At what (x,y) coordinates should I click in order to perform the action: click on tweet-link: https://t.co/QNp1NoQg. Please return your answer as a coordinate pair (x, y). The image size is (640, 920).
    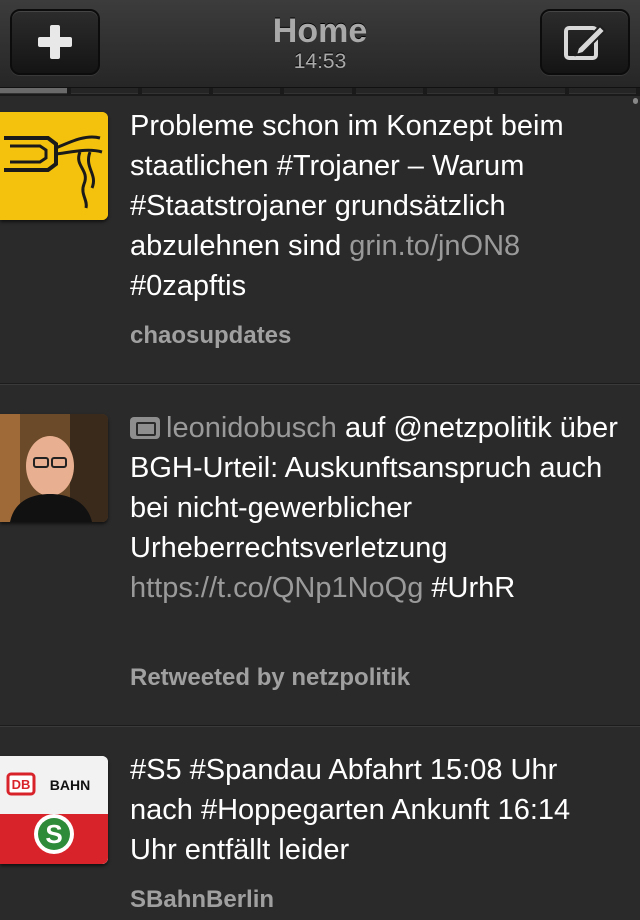
    Looking at the image, I should click on (276, 588).